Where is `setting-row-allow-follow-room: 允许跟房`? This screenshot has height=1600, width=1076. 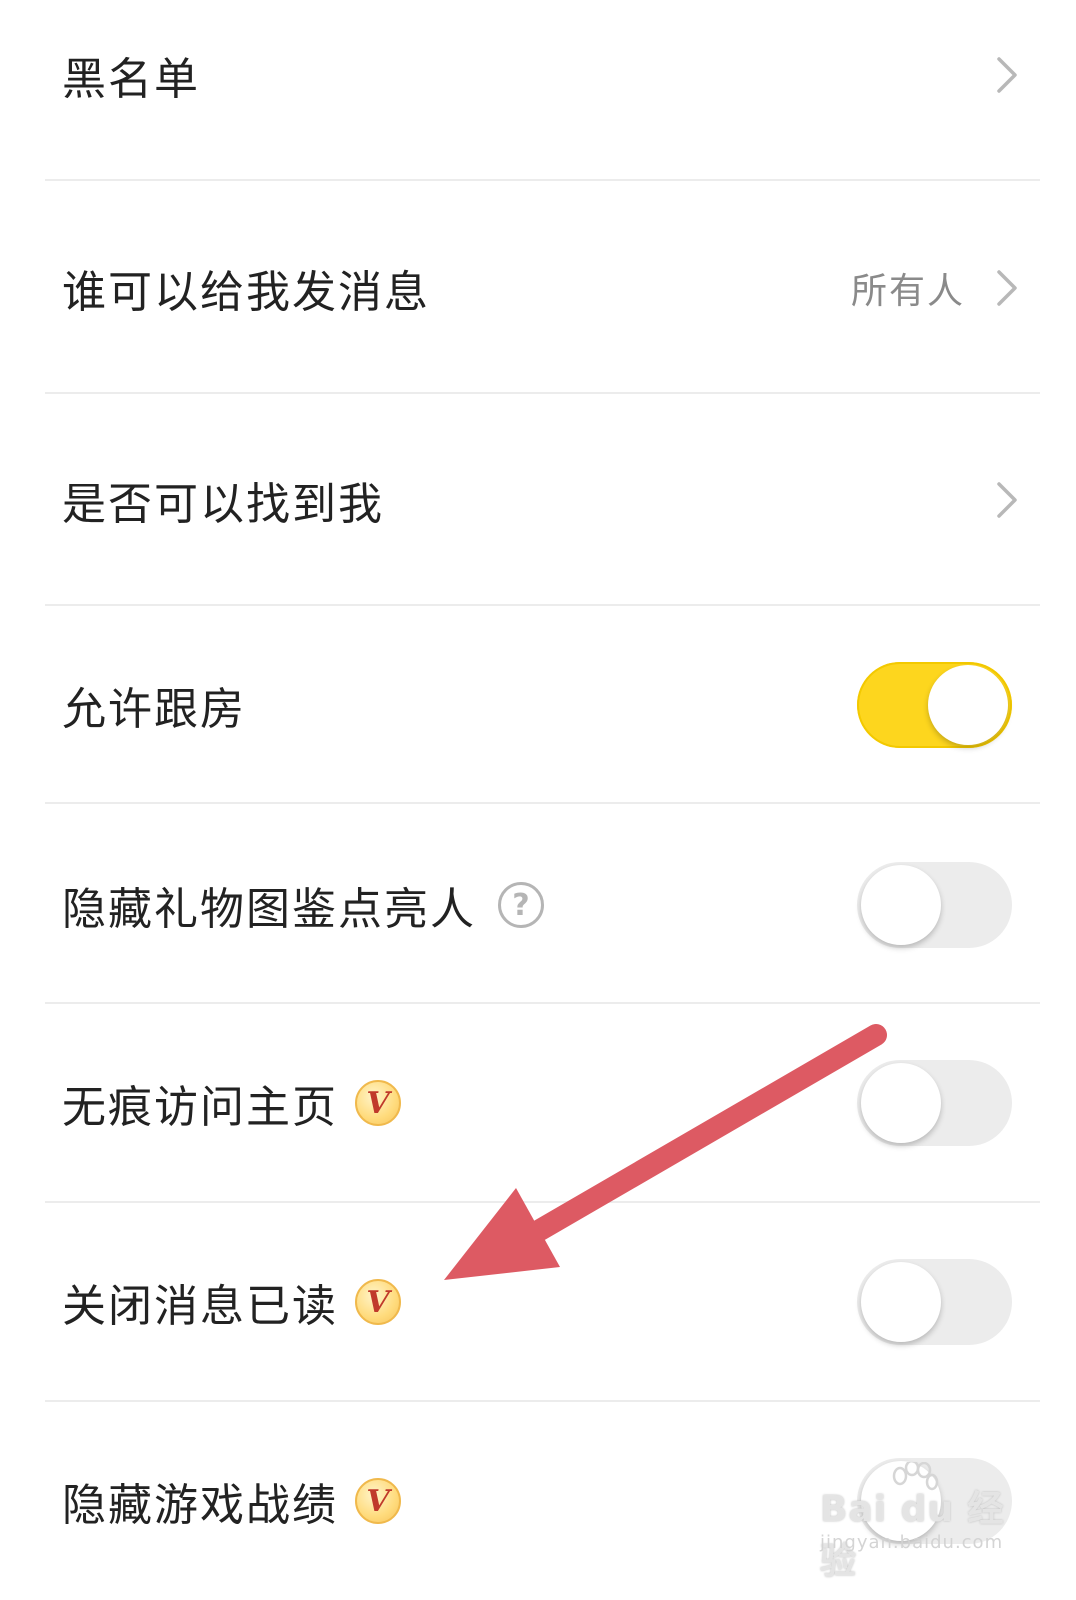
setting-row-allow-follow-room: 允许跟房 is located at coordinates (542, 705).